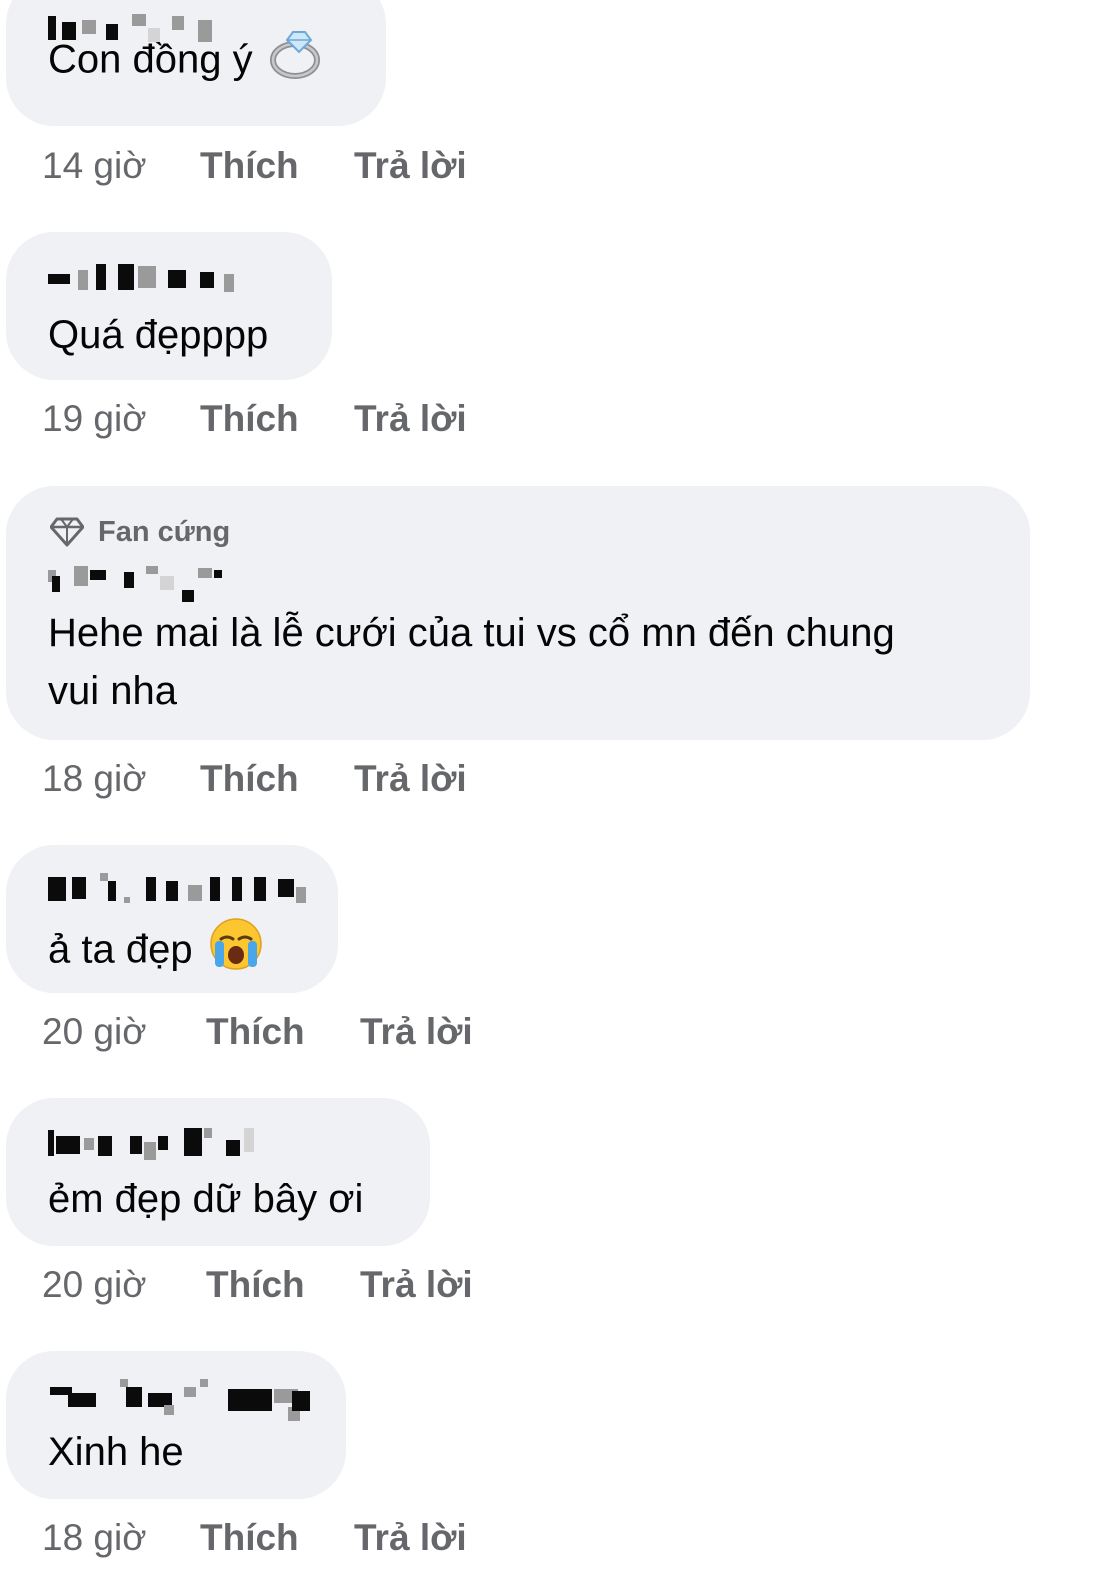 The image size is (1116, 1586). What do you see at coordinates (164, 531) in the screenshot?
I see `badge-label: Fan cứng` at bounding box center [164, 531].